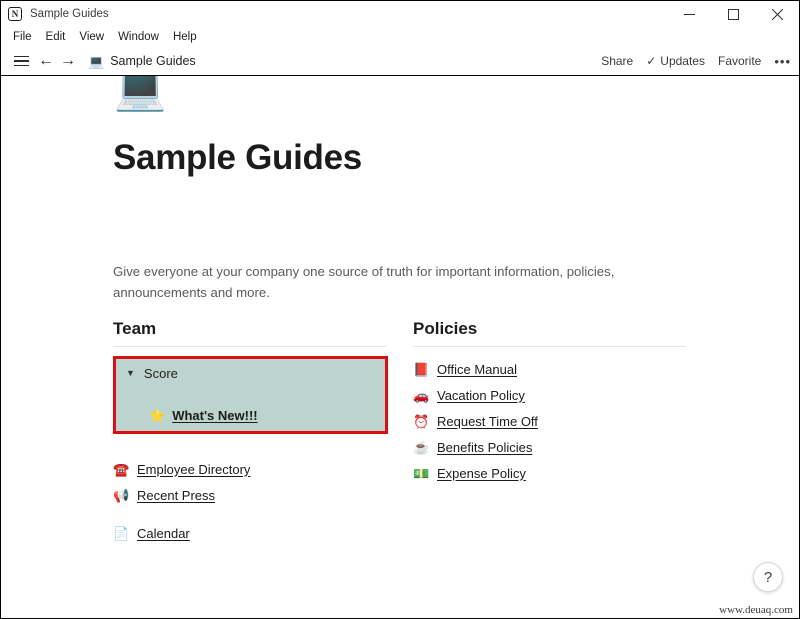  Describe the element at coordinates (484, 447) in the screenshot. I see `benefits-policies-link: Benefits Policies` at that location.